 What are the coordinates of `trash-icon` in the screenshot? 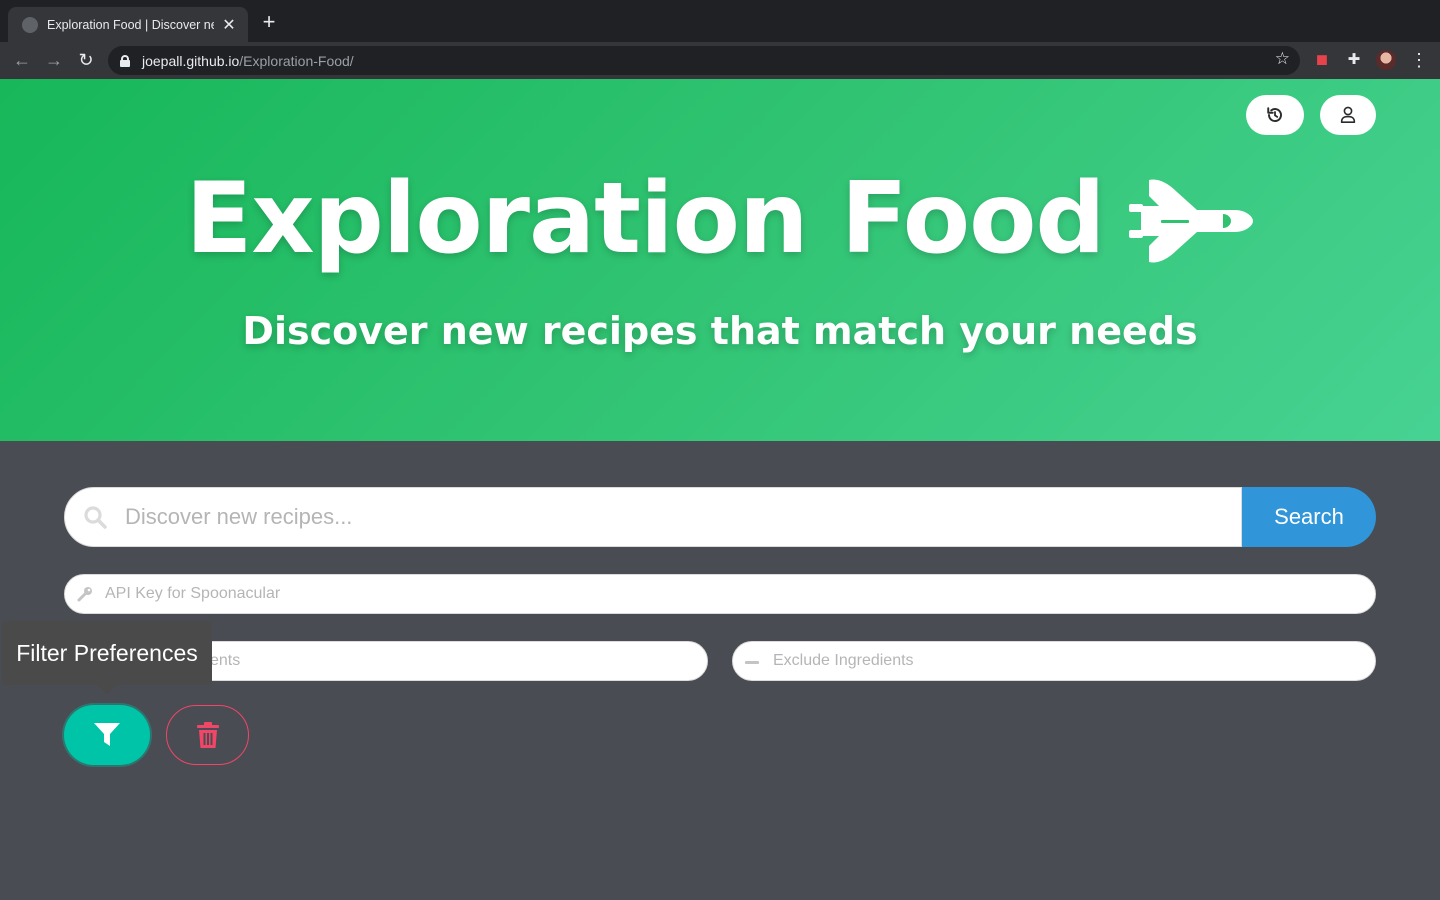 It's located at (207, 735).